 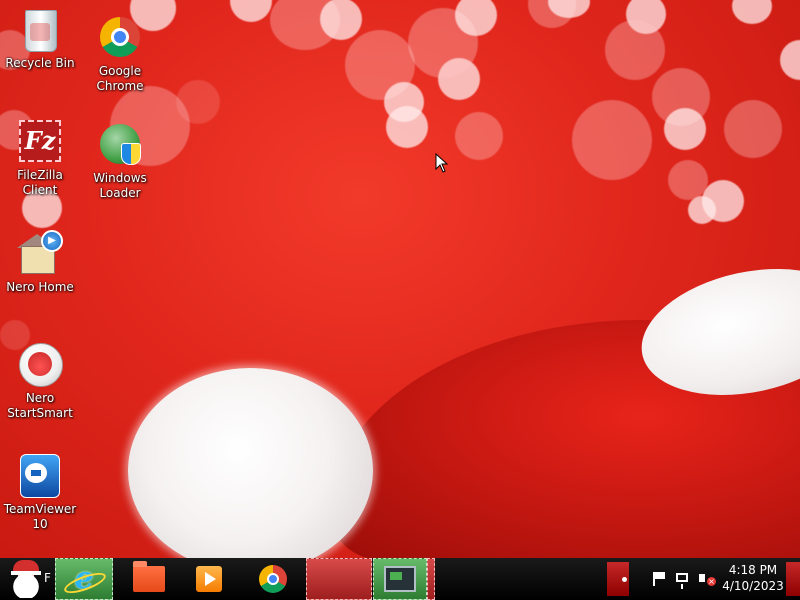 I want to click on desktop-icon-label: Recycle Bin, so click(x=40, y=63).